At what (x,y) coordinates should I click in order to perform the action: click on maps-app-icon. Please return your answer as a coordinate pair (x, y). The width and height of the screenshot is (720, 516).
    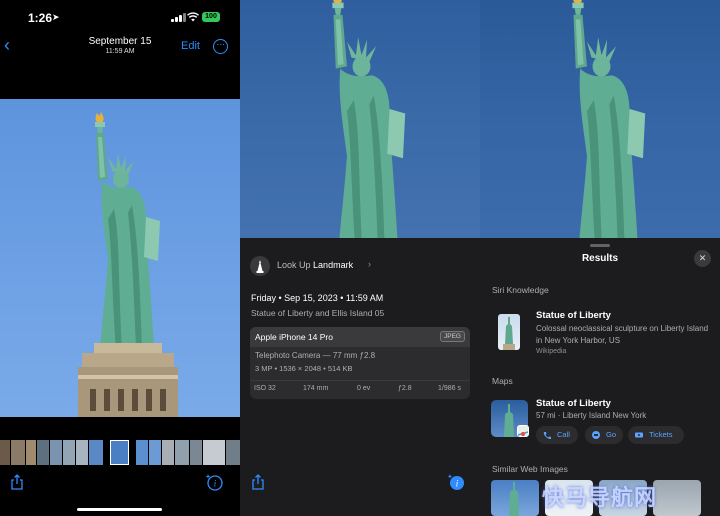
    Looking at the image, I should click on (523, 431).